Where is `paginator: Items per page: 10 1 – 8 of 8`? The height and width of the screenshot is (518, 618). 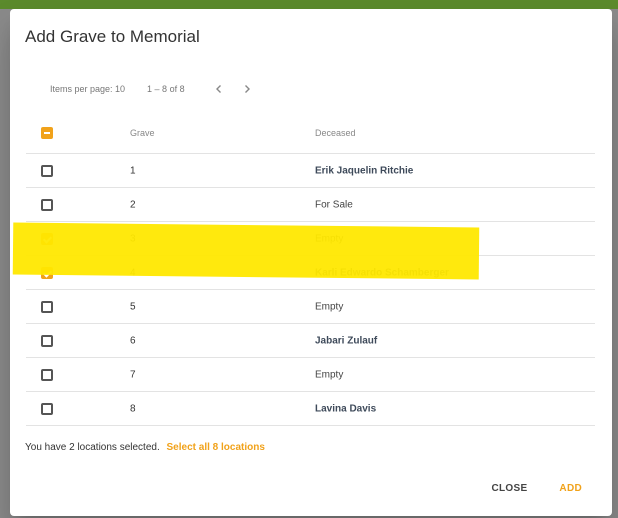
paginator: Items per page: 10 1 – 8 of 8 is located at coordinates (158, 89).